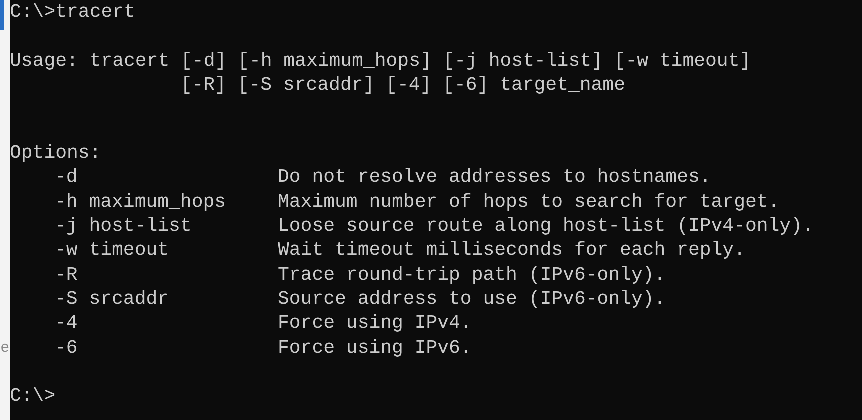 This screenshot has width=862, height=420. I want to click on usage-label: Usage:, so click(44, 60).